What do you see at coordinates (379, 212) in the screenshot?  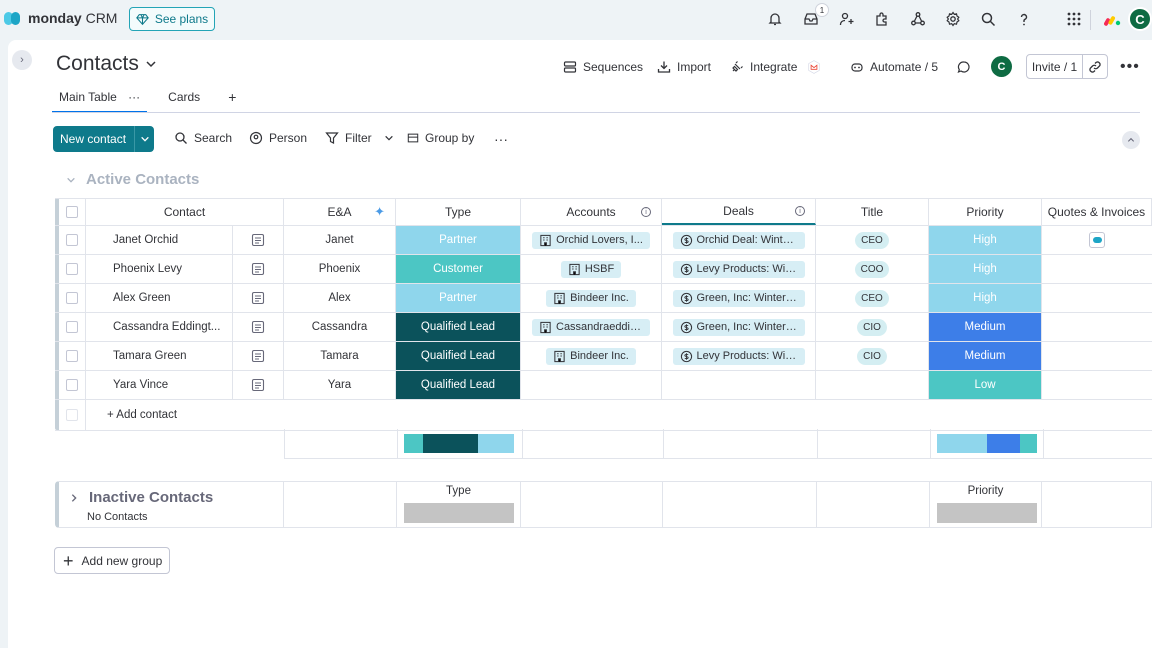 I see `ai-sparkle-icon: ✦` at bounding box center [379, 212].